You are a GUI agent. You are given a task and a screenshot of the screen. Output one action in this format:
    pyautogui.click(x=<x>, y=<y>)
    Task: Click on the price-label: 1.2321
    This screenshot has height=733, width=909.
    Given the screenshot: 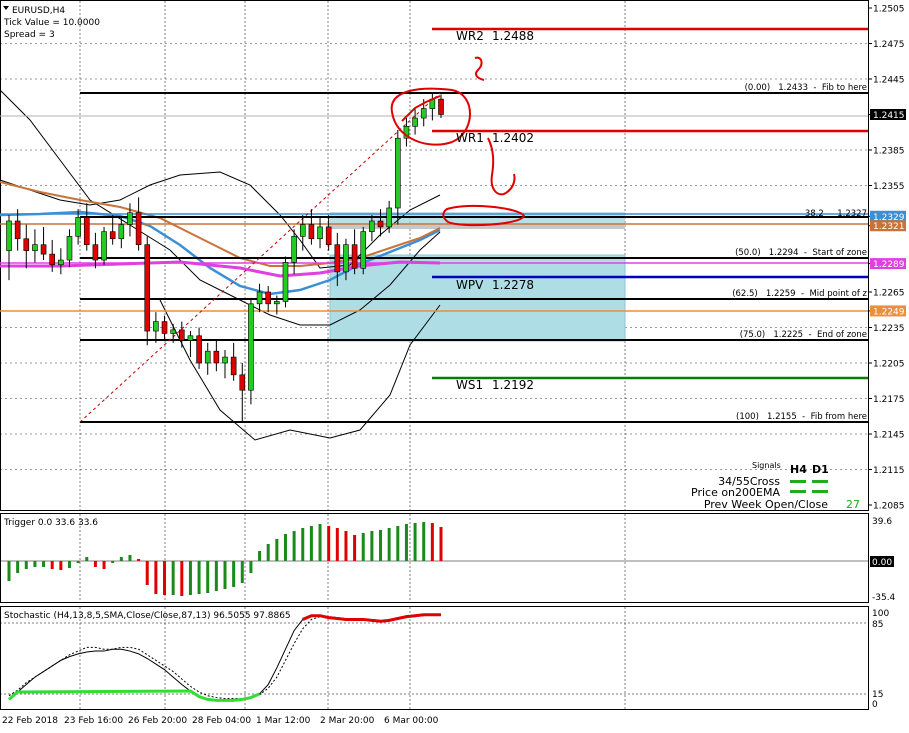 What is the action you would take?
    pyautogui.click(x=889, y=227)
    